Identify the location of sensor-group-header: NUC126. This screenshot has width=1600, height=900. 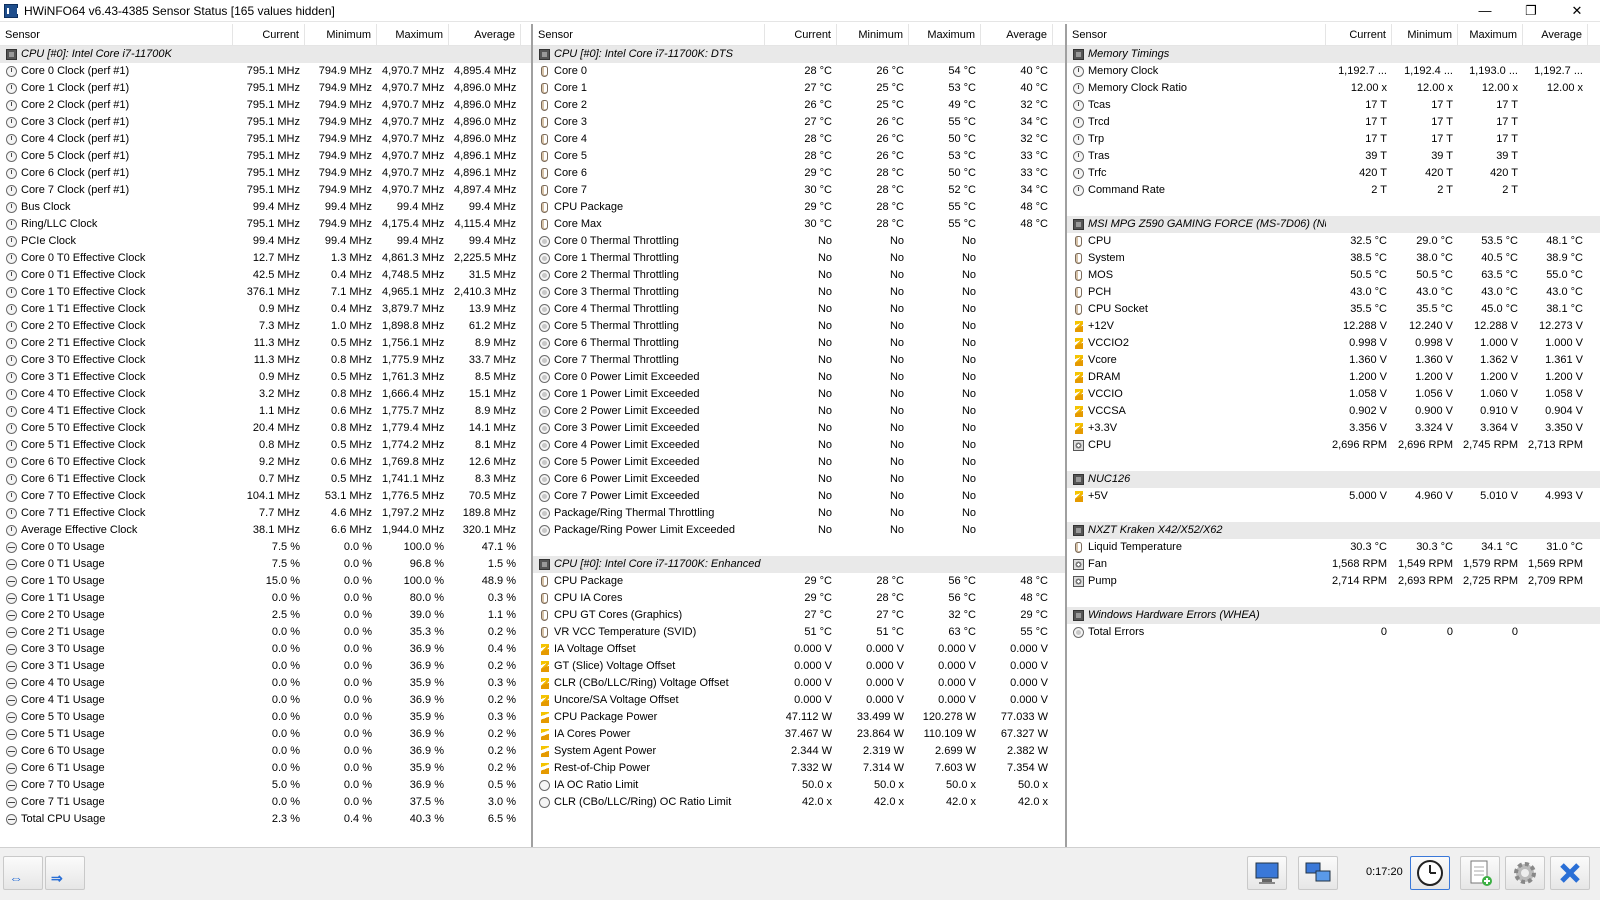
(1333, 479).